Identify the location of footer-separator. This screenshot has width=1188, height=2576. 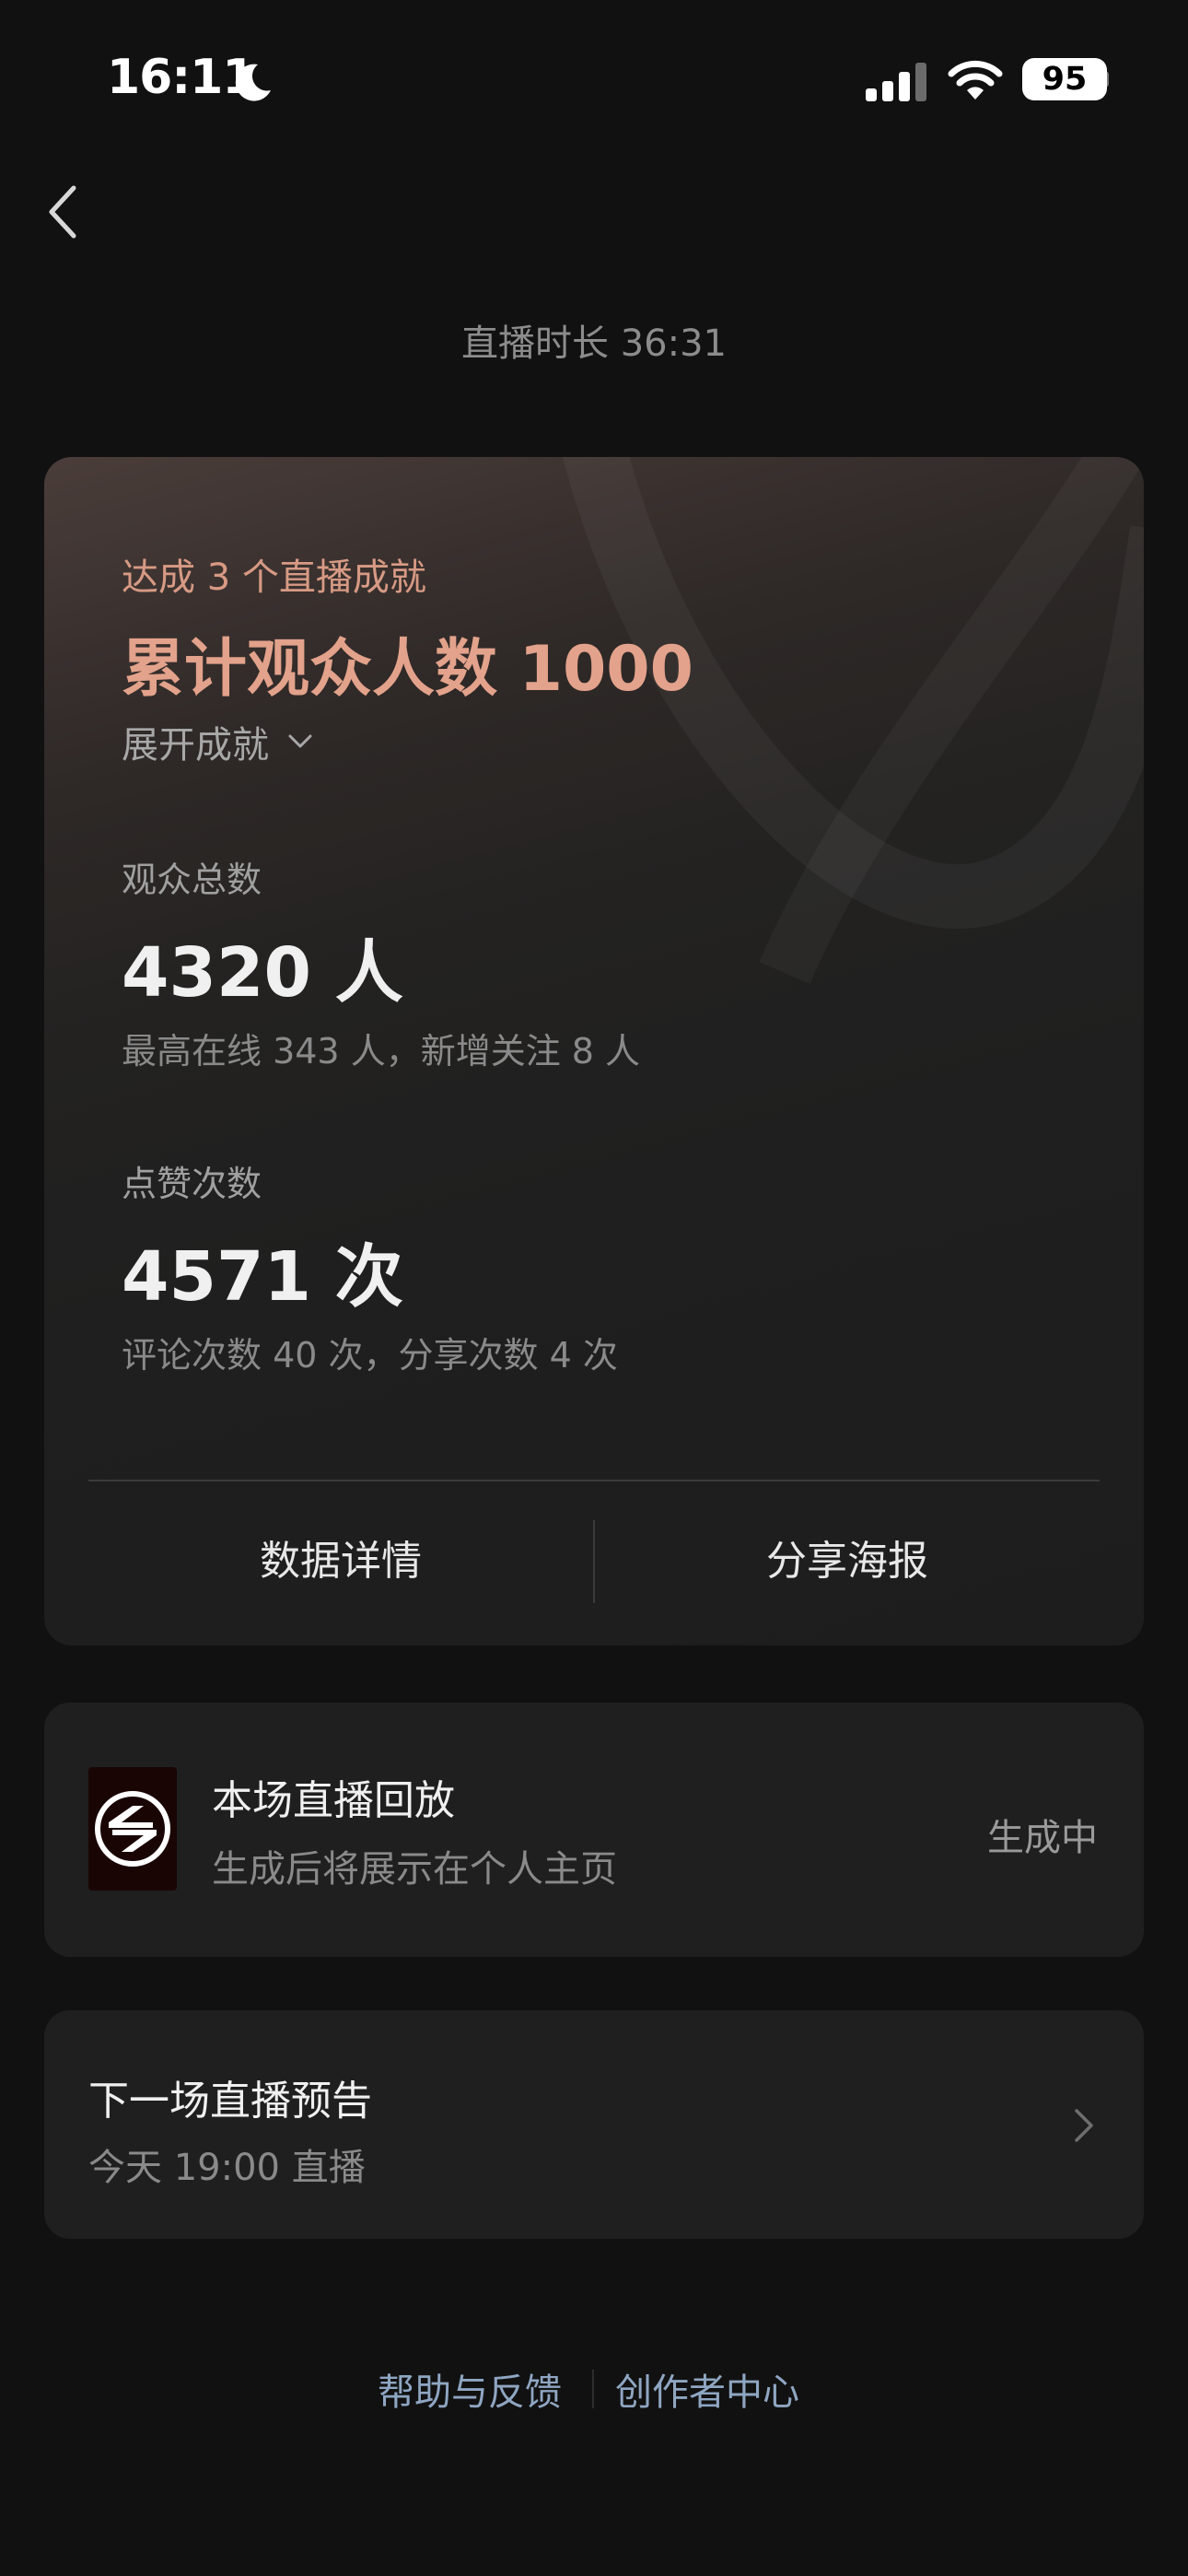
(593, 2389).